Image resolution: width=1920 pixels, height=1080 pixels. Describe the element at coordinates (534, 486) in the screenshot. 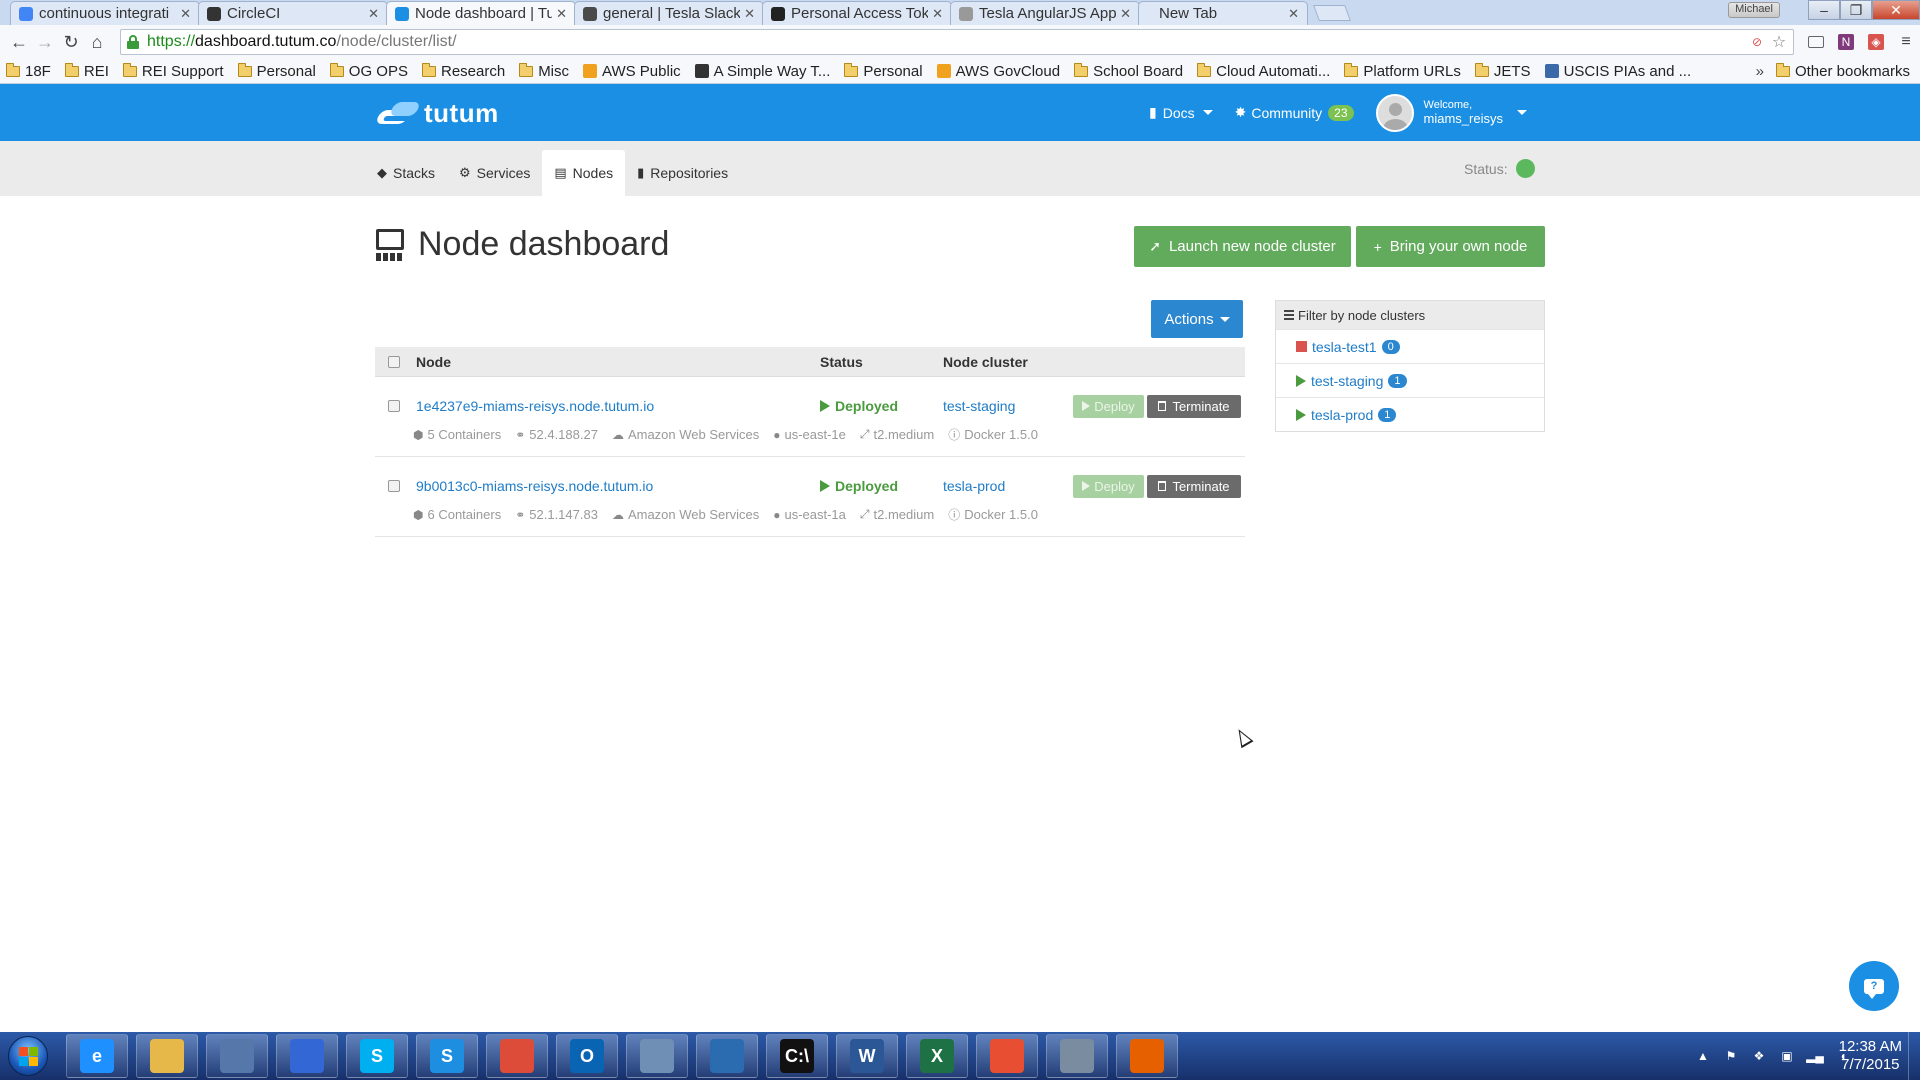

I see `node-link: 9b0013c0-miams-reisys.node.tutum.io` at that location.